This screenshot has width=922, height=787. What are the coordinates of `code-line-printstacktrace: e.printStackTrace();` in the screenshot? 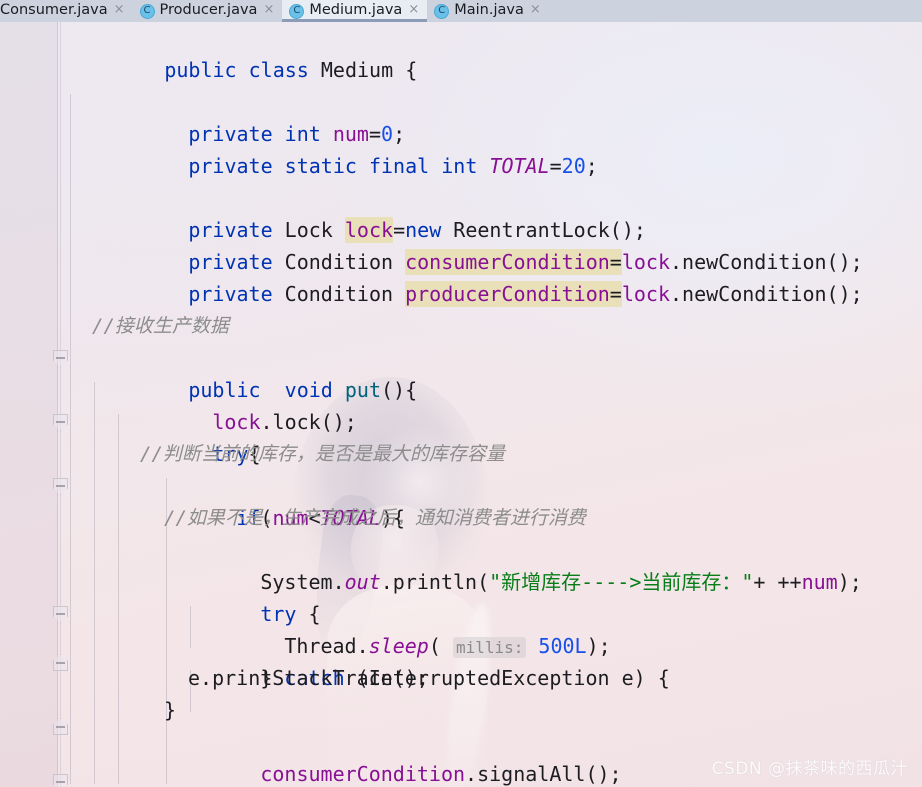 It's located at (308, 678).